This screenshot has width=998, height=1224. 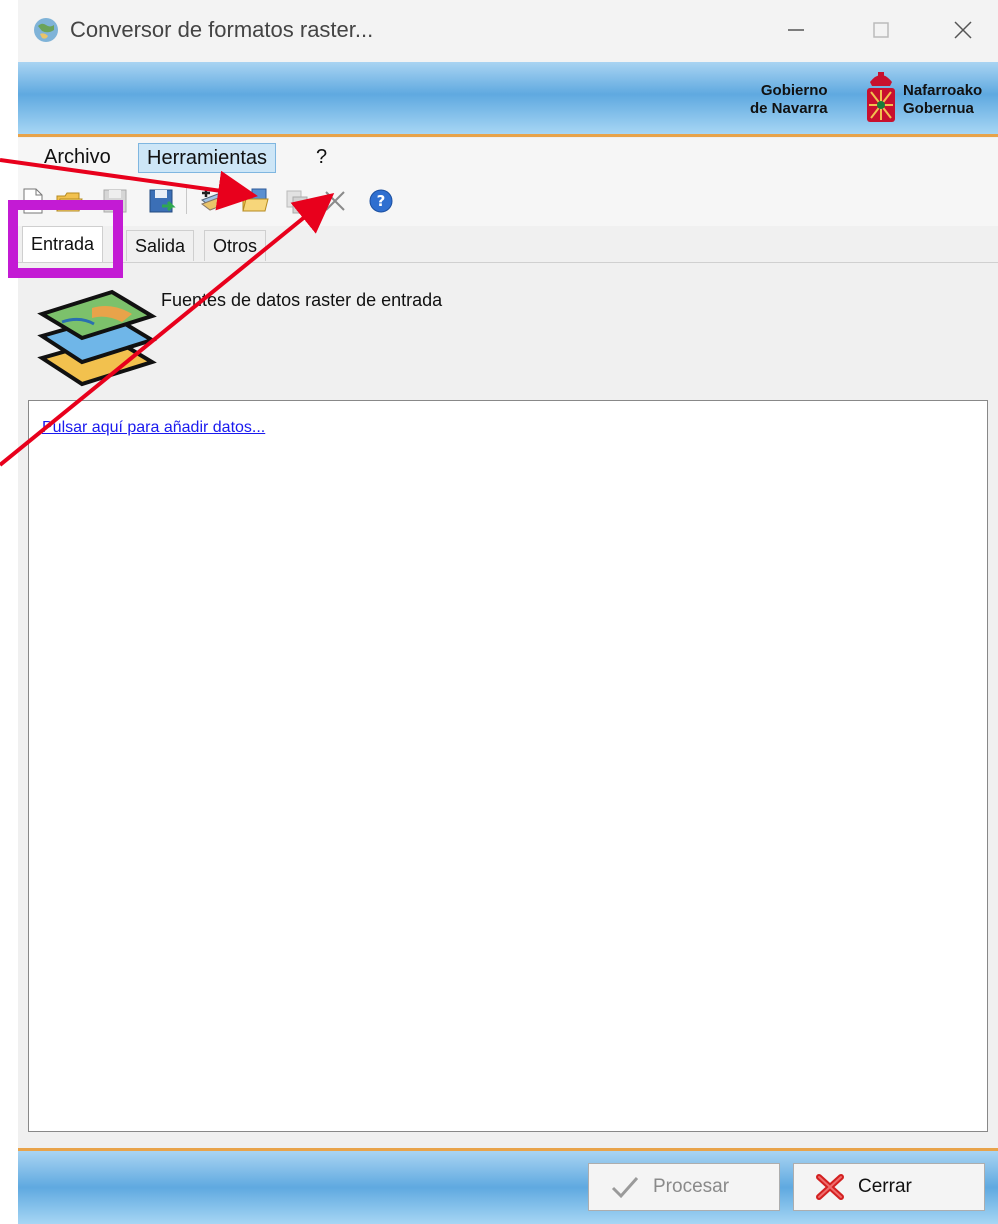 I want to click on save-as-icon, so click(x=161, y=201).